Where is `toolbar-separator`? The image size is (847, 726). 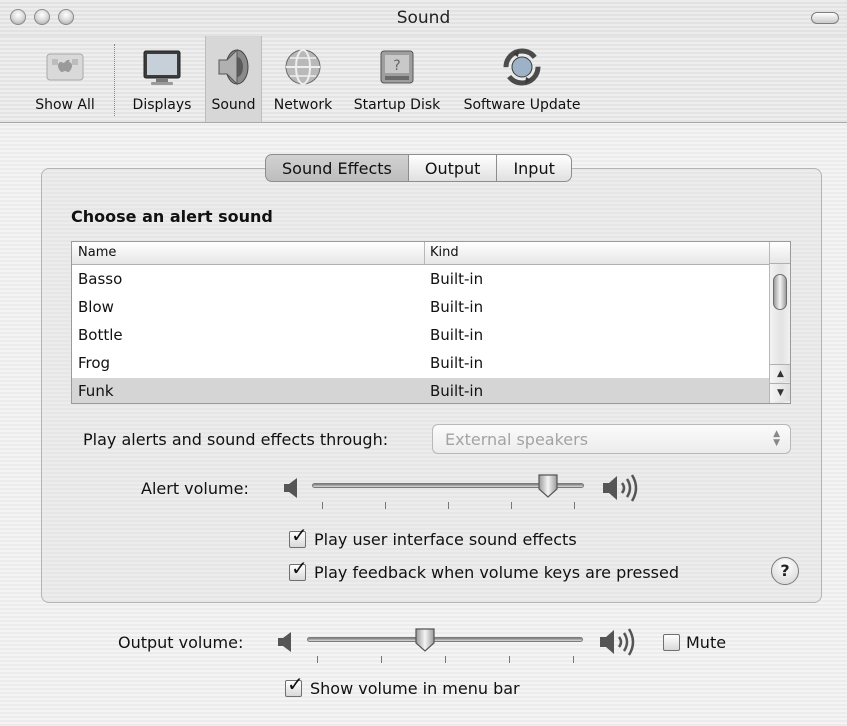
toolbar-separator is located at coordinates (114, 80).